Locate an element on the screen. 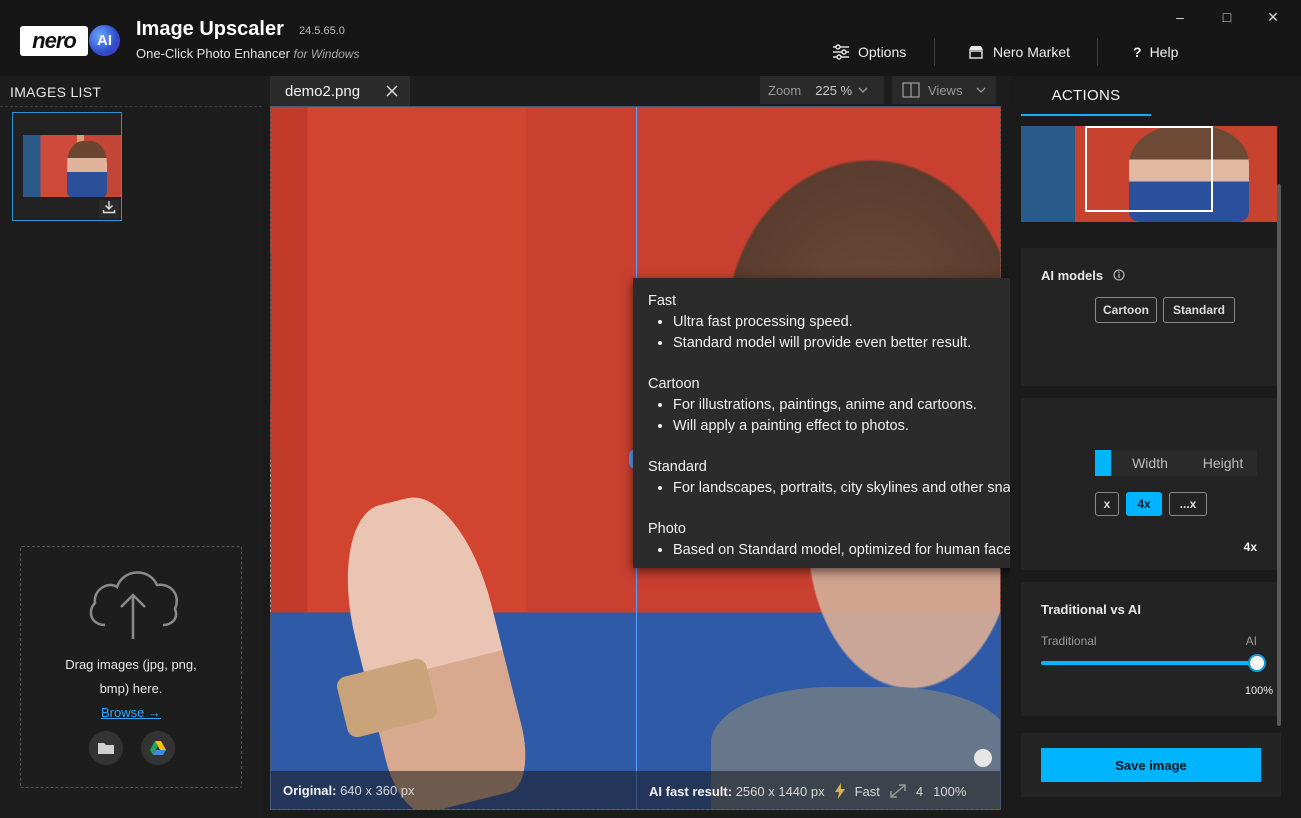 The width and height of the screenshot is (1301, 818). store-icon is located at coordinates (976, 52).